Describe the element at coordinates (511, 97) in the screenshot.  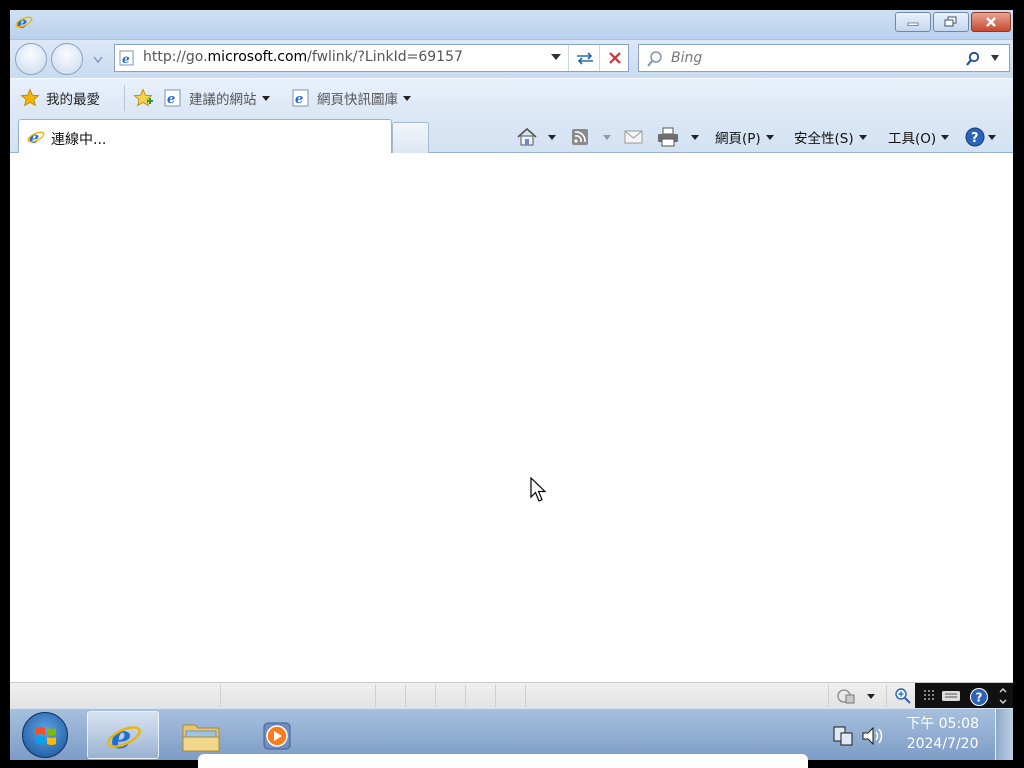
I see `favorites-bar: 我的最愛 e 建議的網站 e 網頁快訊圖庫` at that location.